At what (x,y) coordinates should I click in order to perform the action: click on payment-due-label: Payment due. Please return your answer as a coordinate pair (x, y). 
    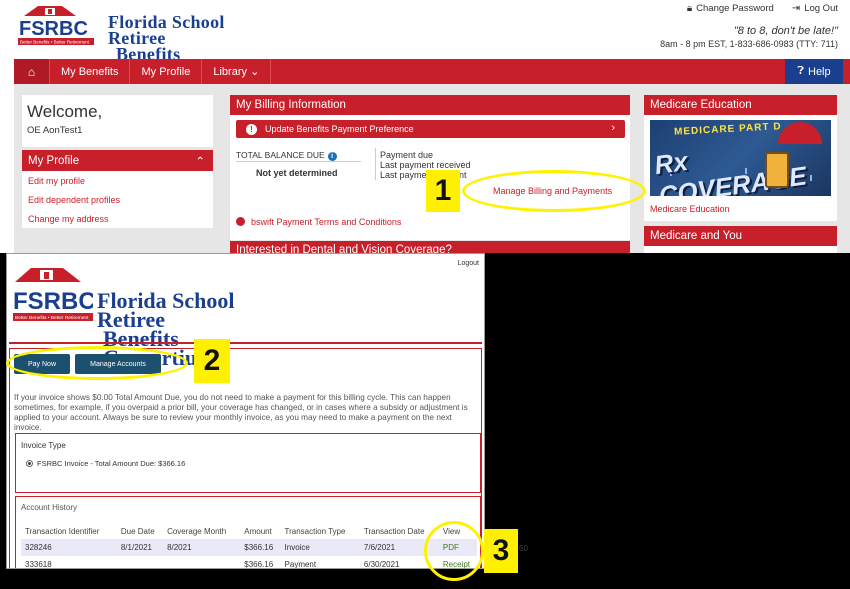
    Looking at the image, I should click on (407, 155).